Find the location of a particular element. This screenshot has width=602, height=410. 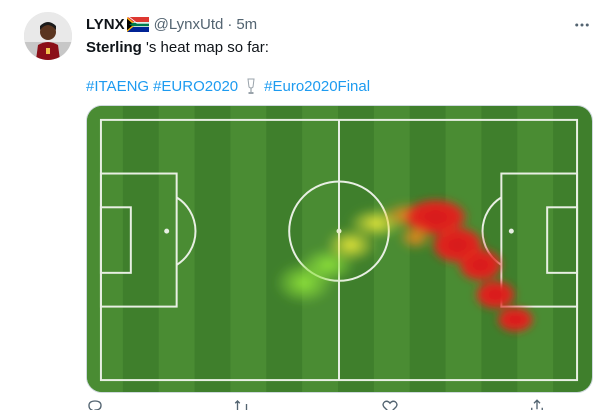

tweet-text-bold: Sterling is located at coordinates (114, 47).